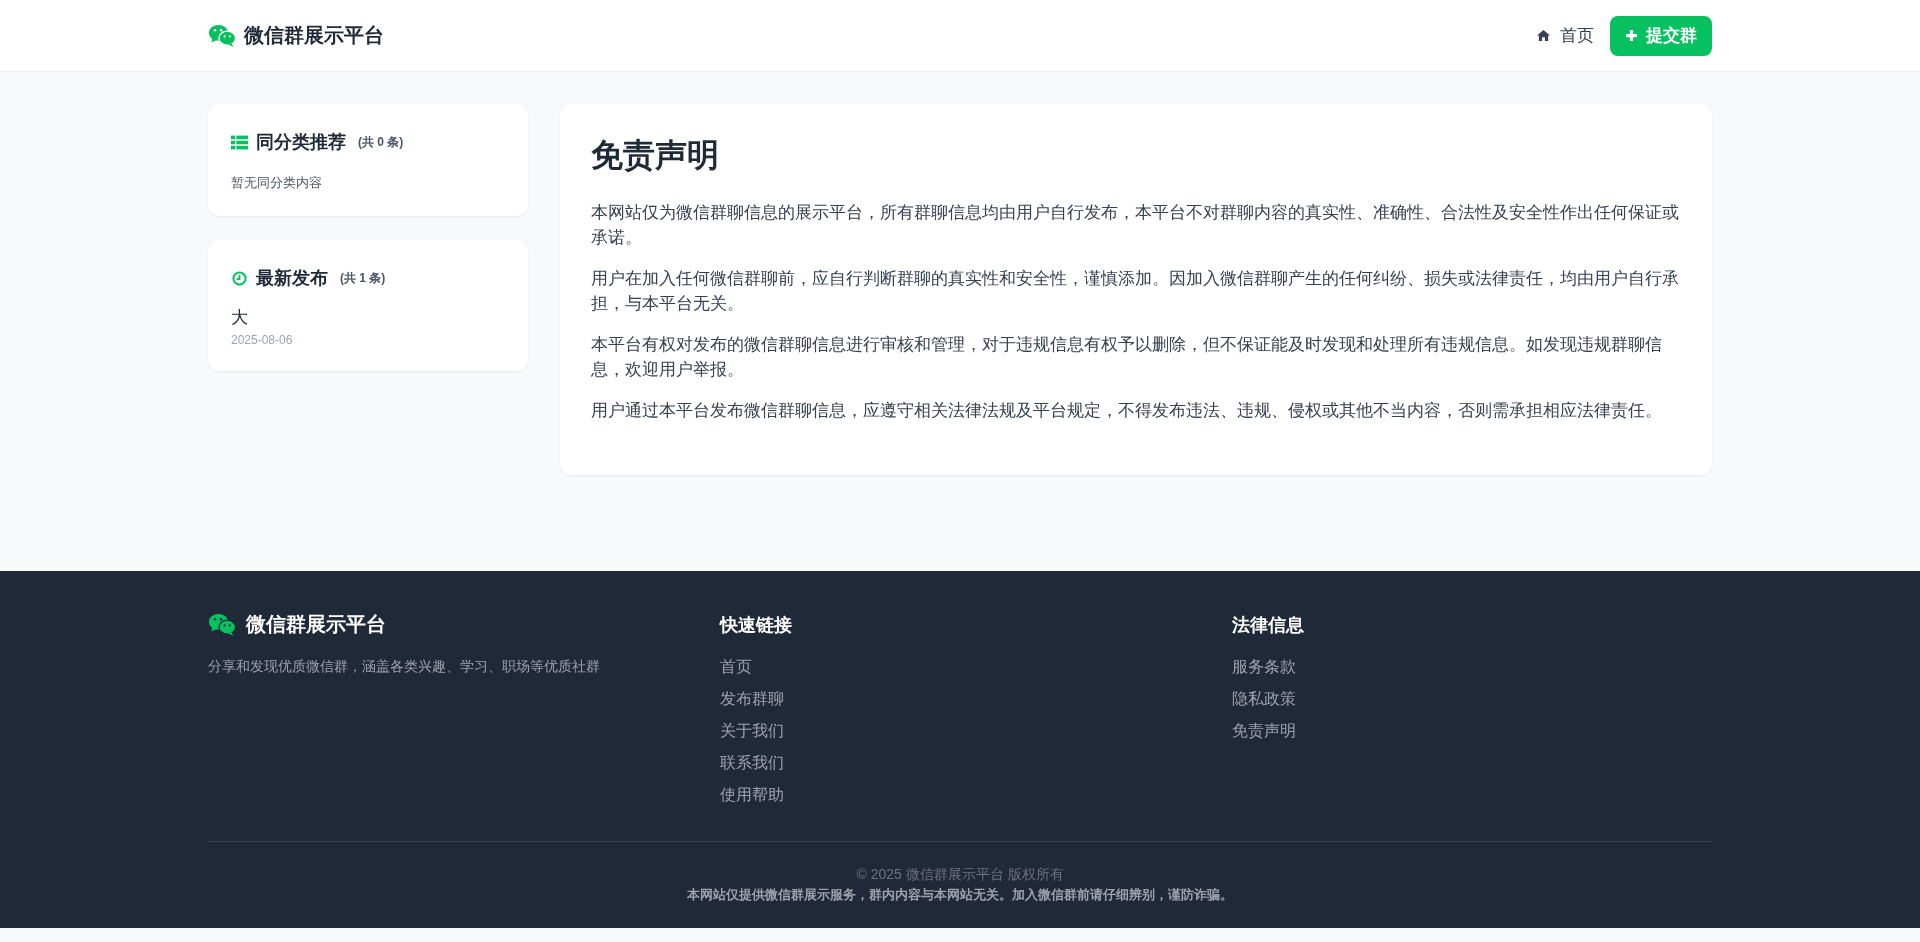 This screenshot has height=942, width=1920. I want to click on footer-link: 服务条款, so click(1472, 667).